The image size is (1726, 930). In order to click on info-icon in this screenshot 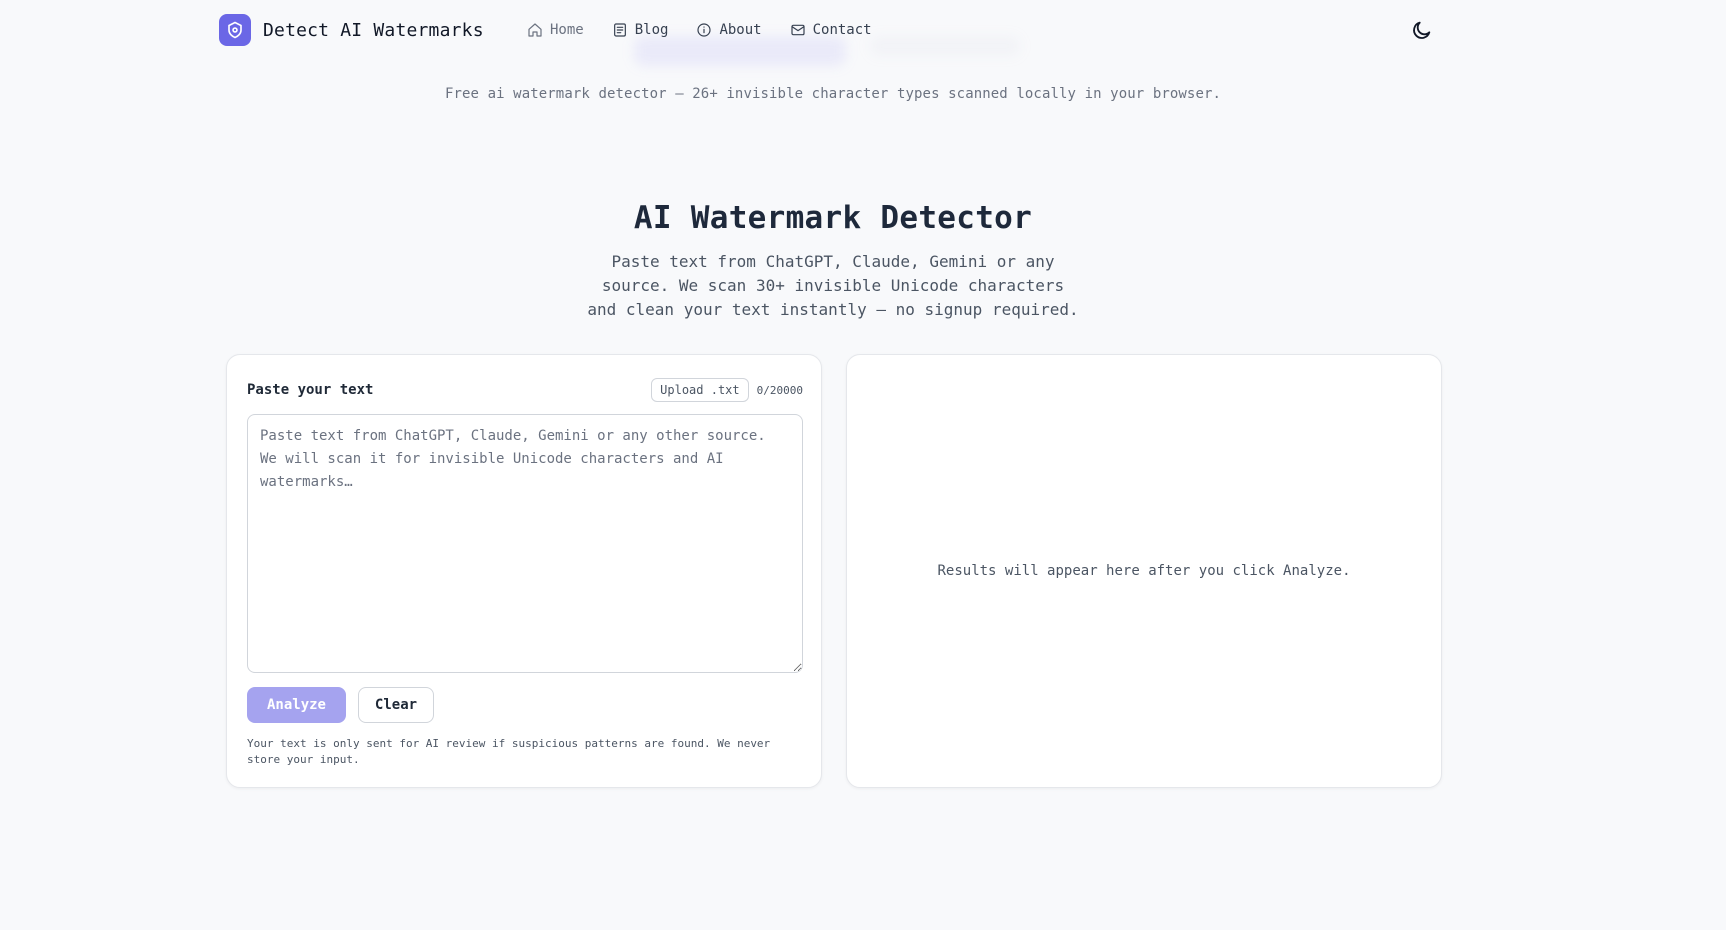, I will do `click(704, 30)`.